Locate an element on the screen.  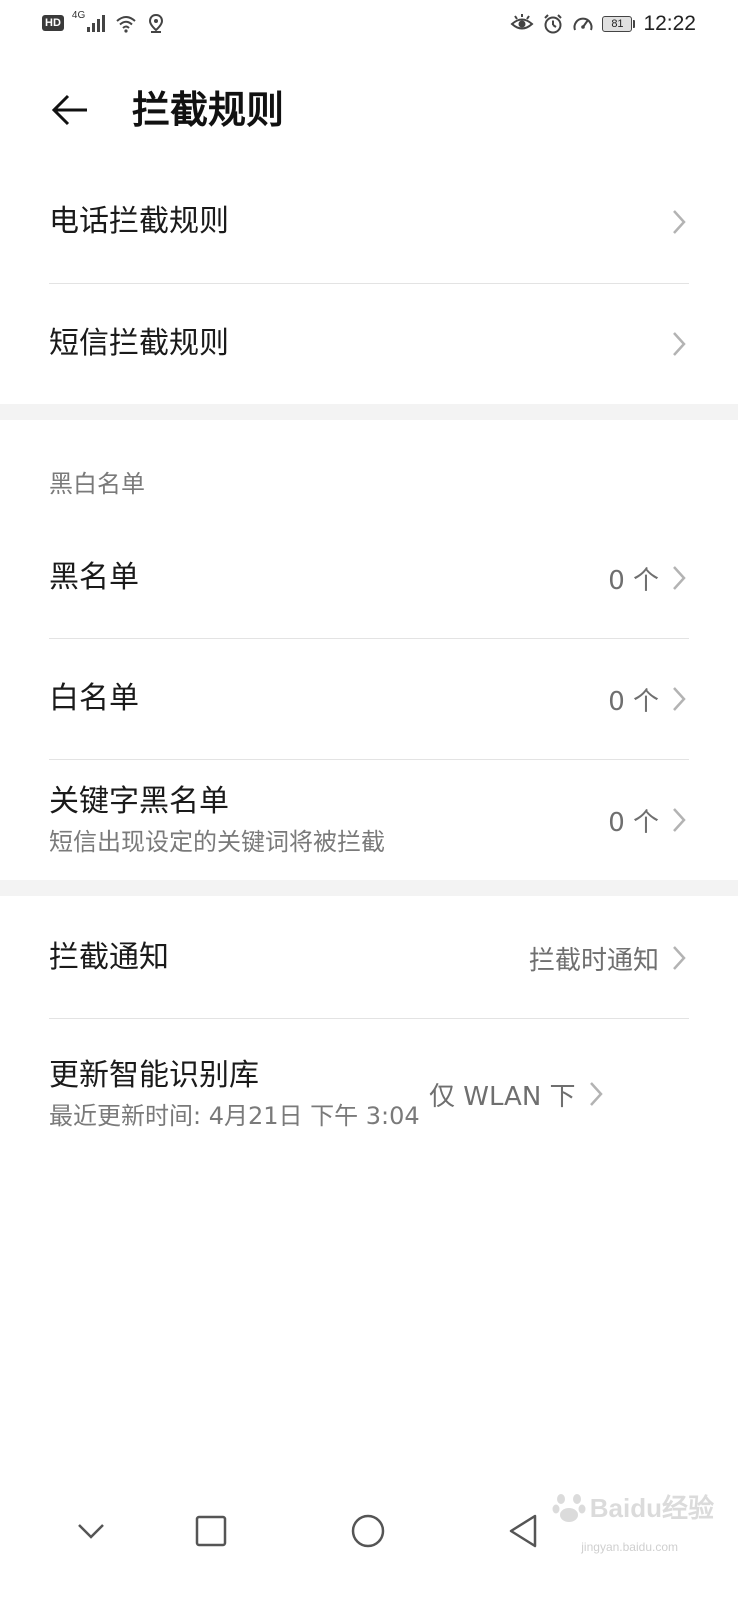
status-clock: 12:22 is located at coordinates (669, 23).